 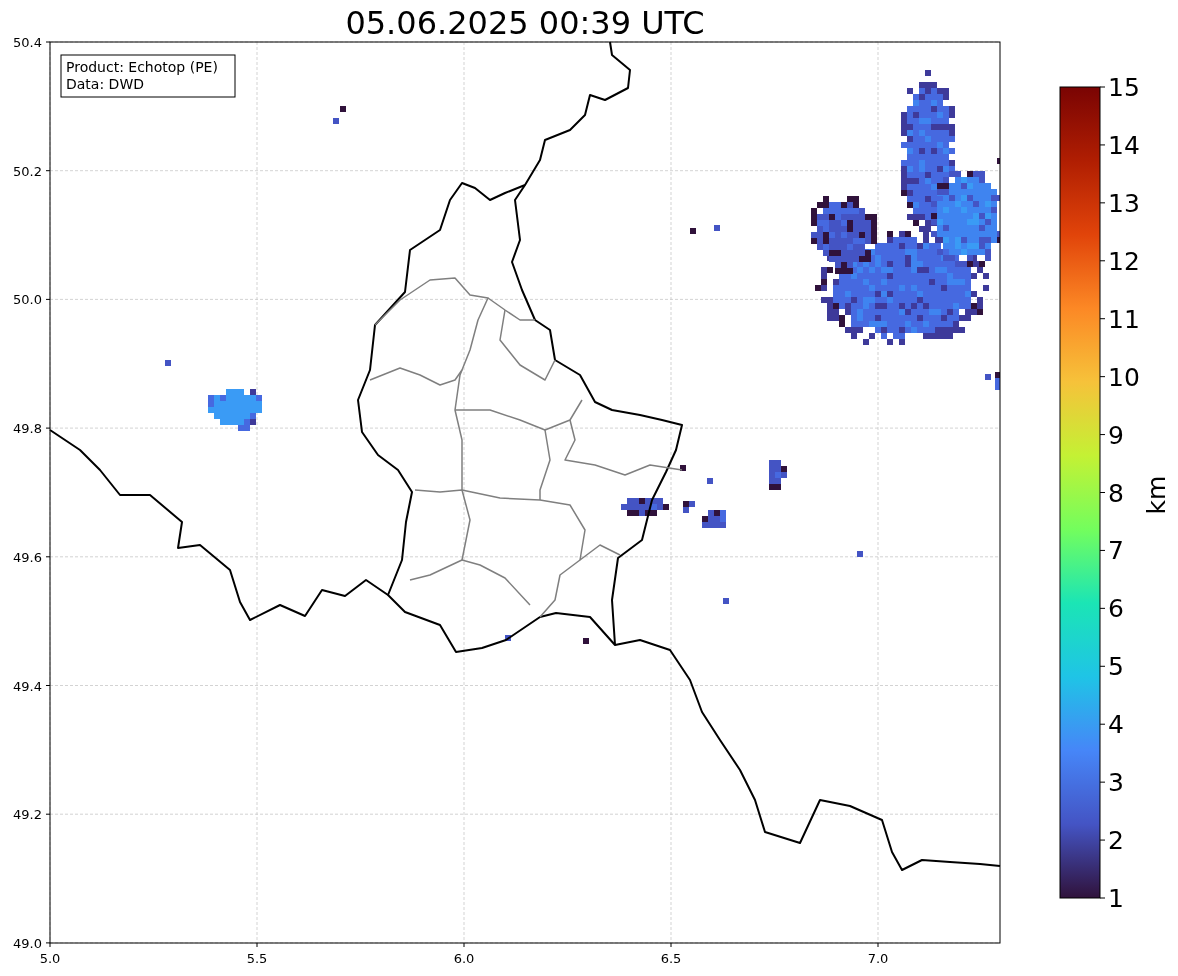 What do you see at coordinates (27, 42) in the screenshot?
I see `y-tick-label: 50.4` at bounding box center [27, 42].